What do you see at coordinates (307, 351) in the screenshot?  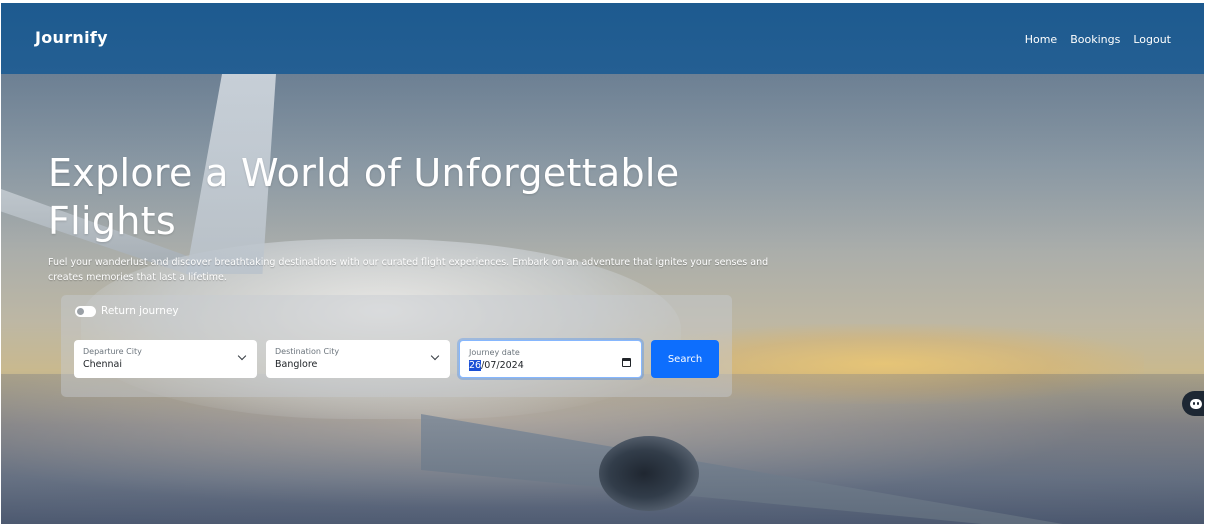 I see `destination-city-label: Destination City` at bounding box center [307, 351].